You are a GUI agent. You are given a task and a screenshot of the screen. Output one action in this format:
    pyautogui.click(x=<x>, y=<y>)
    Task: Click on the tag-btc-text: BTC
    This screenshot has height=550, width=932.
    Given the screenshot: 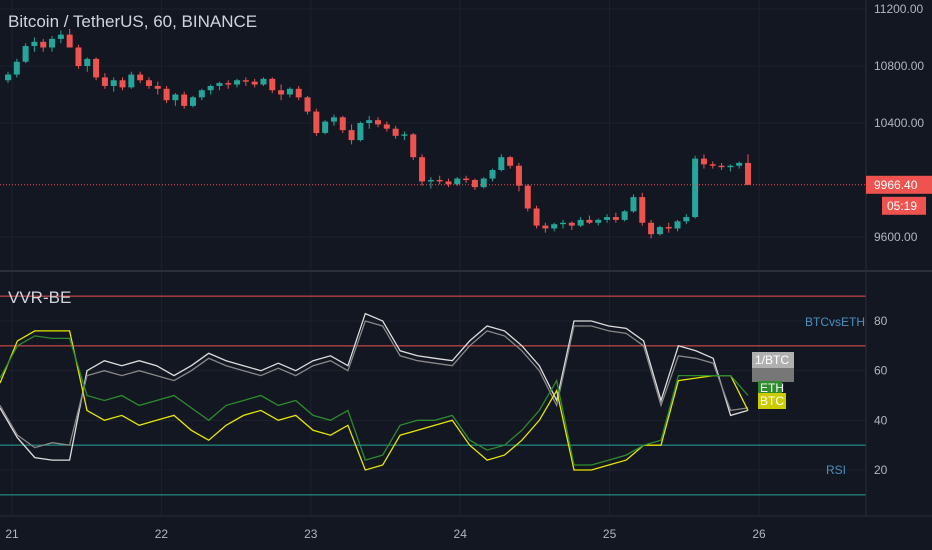 What is the action you would take?
    pyautogui.click(x=772, y=401)
    